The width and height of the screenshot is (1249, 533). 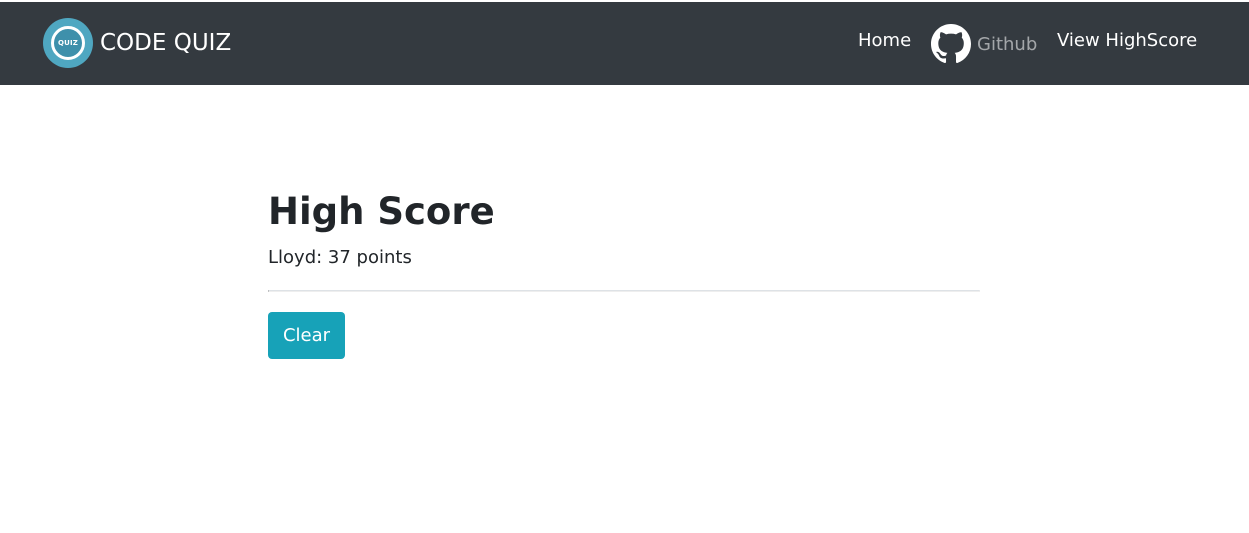 I want to click on logo-text: QUIZ, so click(x=68, y=43).